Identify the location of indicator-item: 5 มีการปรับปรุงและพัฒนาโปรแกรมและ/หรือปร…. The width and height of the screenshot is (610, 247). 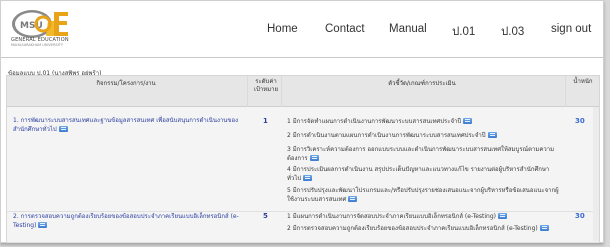
(423, 195).